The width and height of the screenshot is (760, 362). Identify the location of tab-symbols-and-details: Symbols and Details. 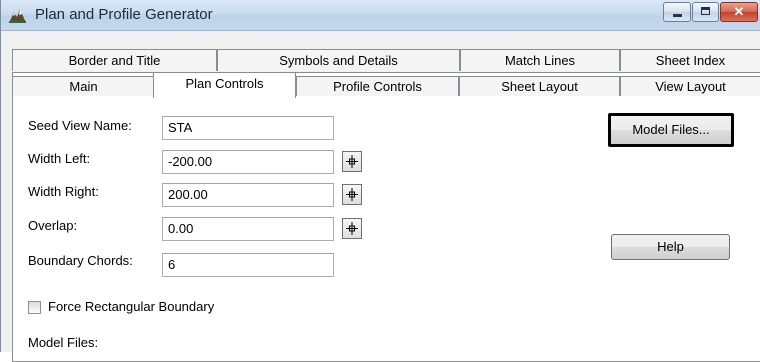
(338, 60).